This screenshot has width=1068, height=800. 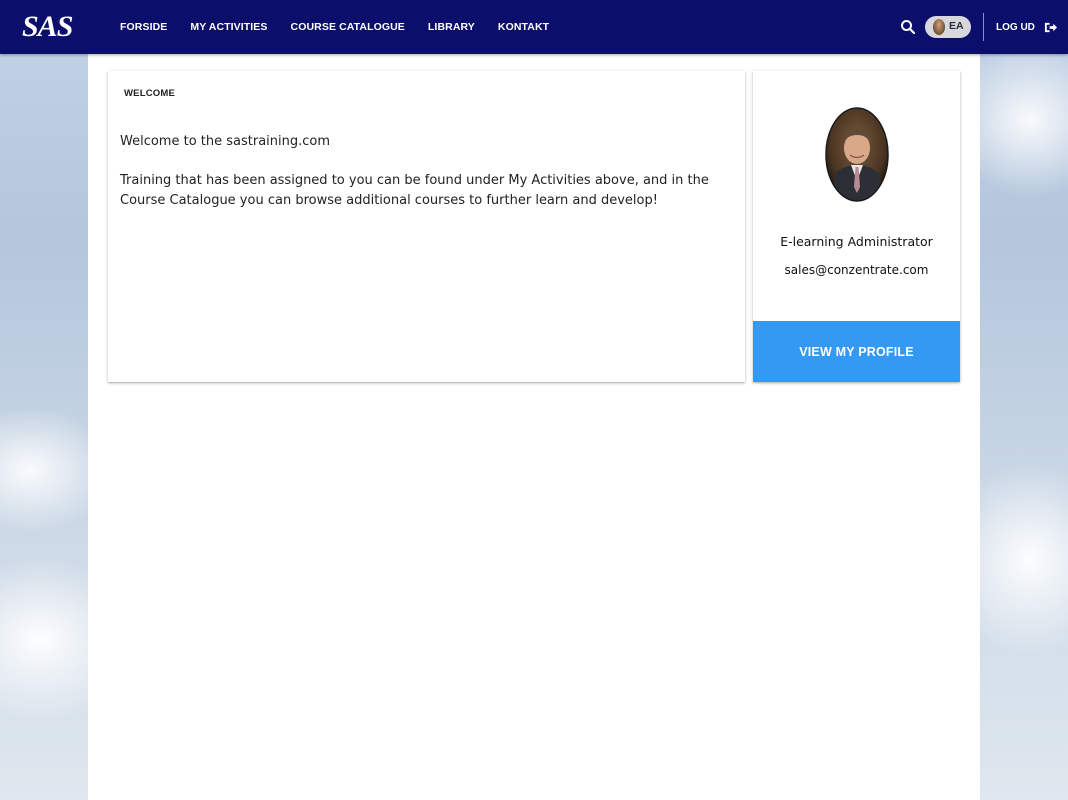 I want to click on profile-photo, so click(x=857, y=154).